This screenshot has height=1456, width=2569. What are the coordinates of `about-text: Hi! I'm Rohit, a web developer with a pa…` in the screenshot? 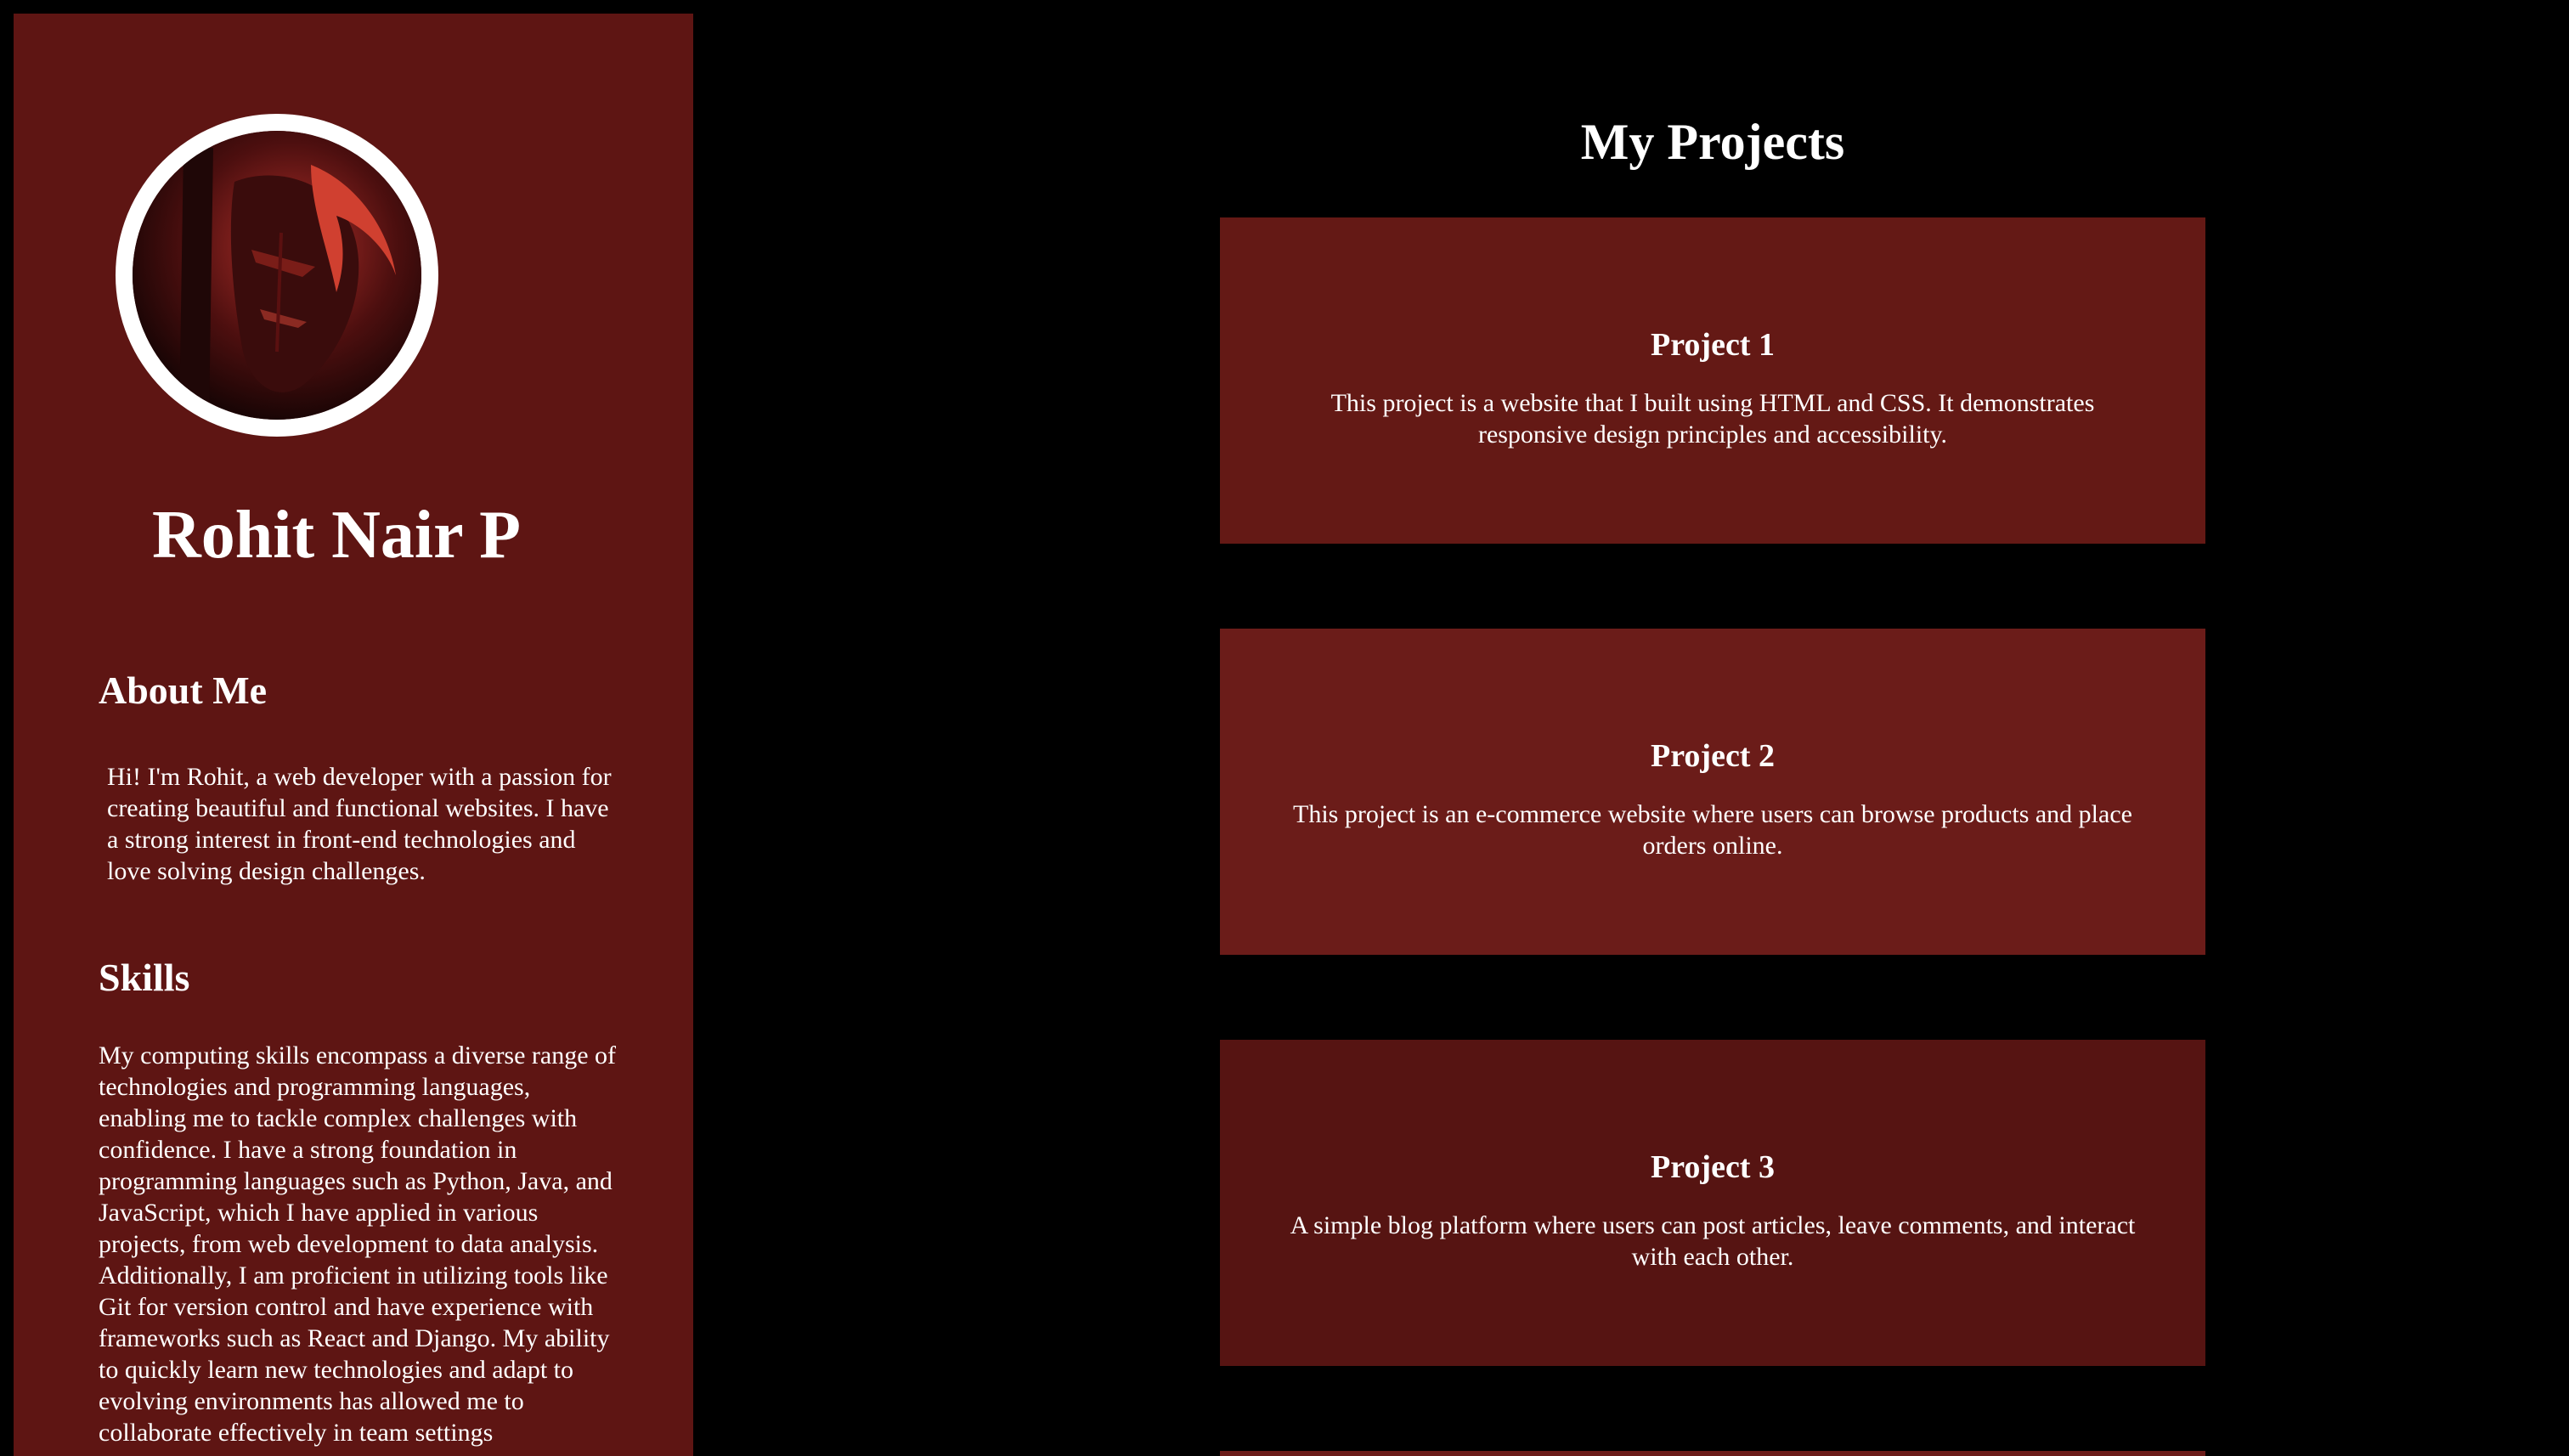 It's located at (360, 824).